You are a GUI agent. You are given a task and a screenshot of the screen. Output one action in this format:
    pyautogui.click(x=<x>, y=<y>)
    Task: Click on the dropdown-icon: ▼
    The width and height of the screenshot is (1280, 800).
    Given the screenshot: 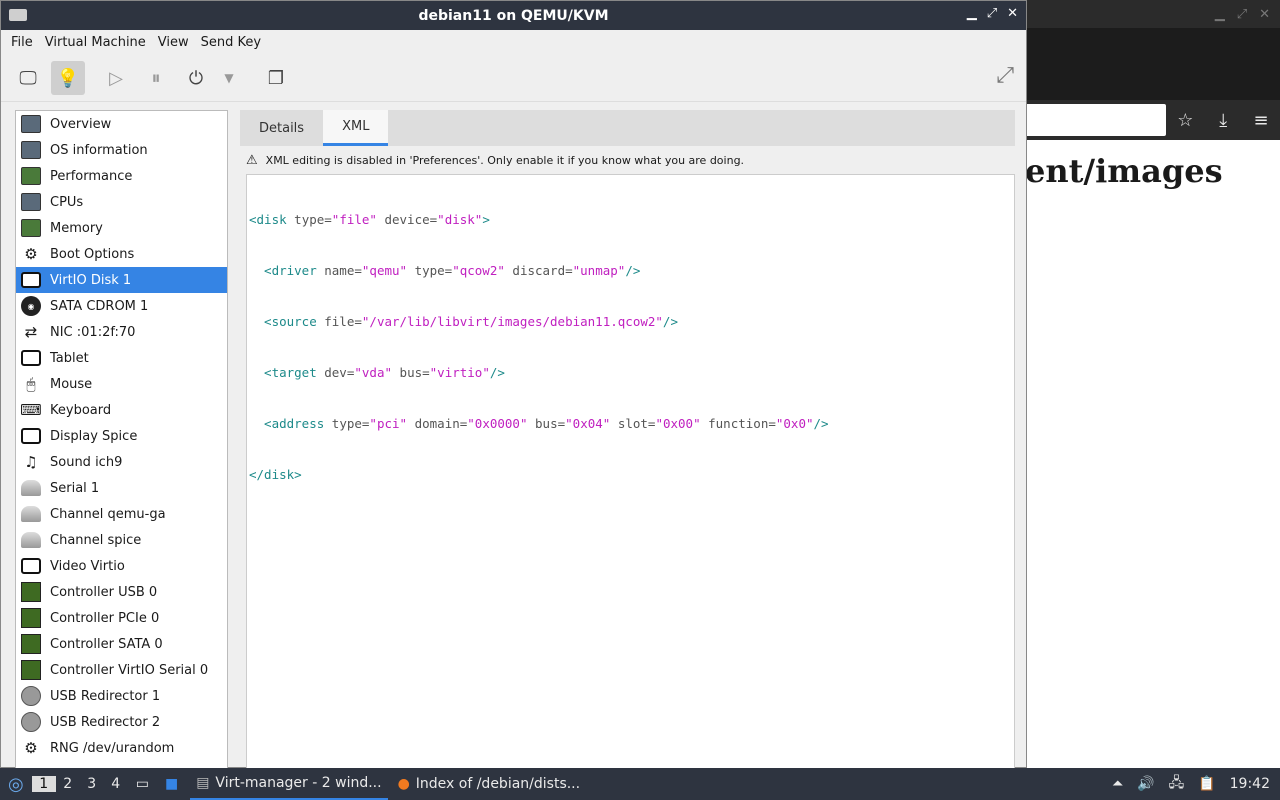 What is the action you would take?
    pyautogui.click(x=229, y=78)
    